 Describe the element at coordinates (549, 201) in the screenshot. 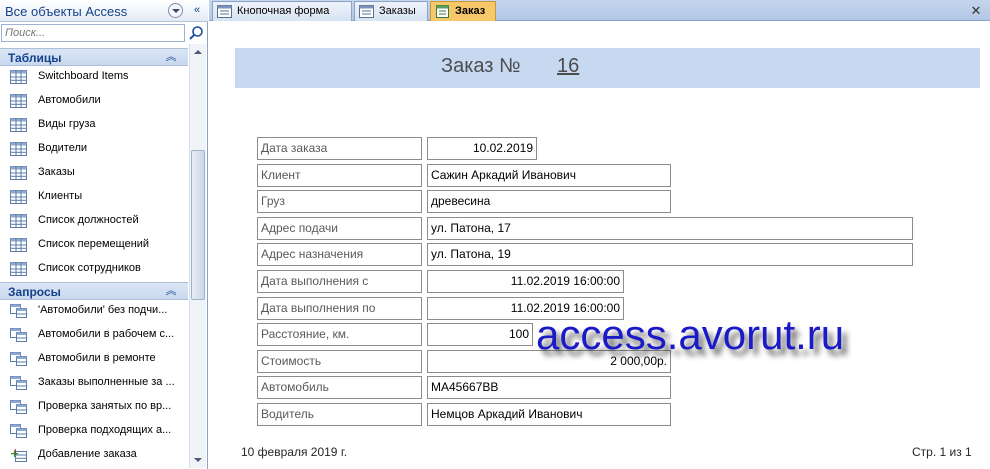

I see `field-value: древесина` at that location.